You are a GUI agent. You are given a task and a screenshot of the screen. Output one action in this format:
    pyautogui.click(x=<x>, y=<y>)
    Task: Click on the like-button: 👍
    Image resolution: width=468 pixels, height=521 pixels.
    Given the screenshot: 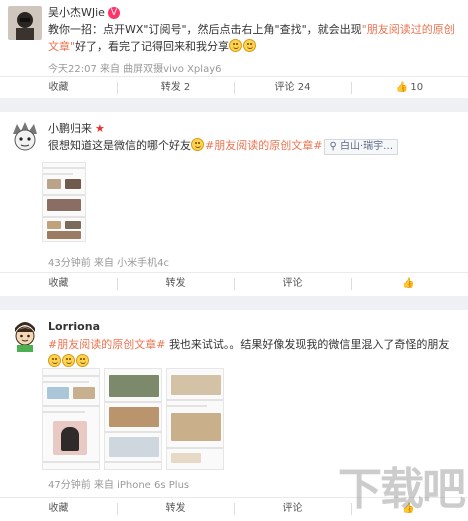 What is the action you would take?
    pyautogui.click(x=409, y=283)
    